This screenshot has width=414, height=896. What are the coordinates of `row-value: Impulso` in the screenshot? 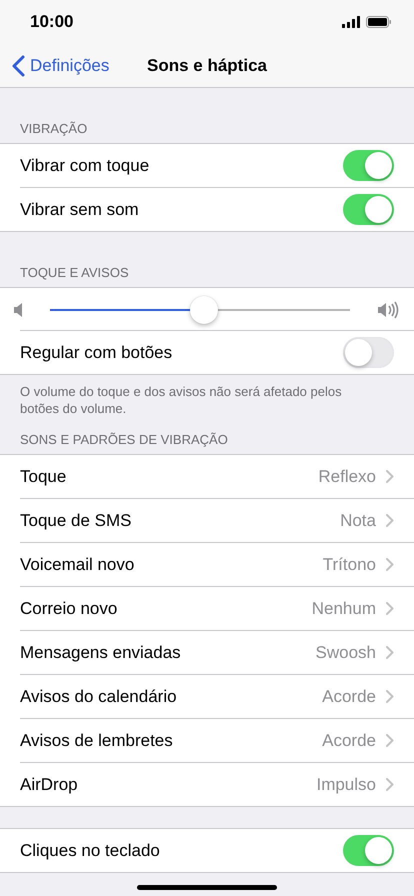 It's located at (346, 784).